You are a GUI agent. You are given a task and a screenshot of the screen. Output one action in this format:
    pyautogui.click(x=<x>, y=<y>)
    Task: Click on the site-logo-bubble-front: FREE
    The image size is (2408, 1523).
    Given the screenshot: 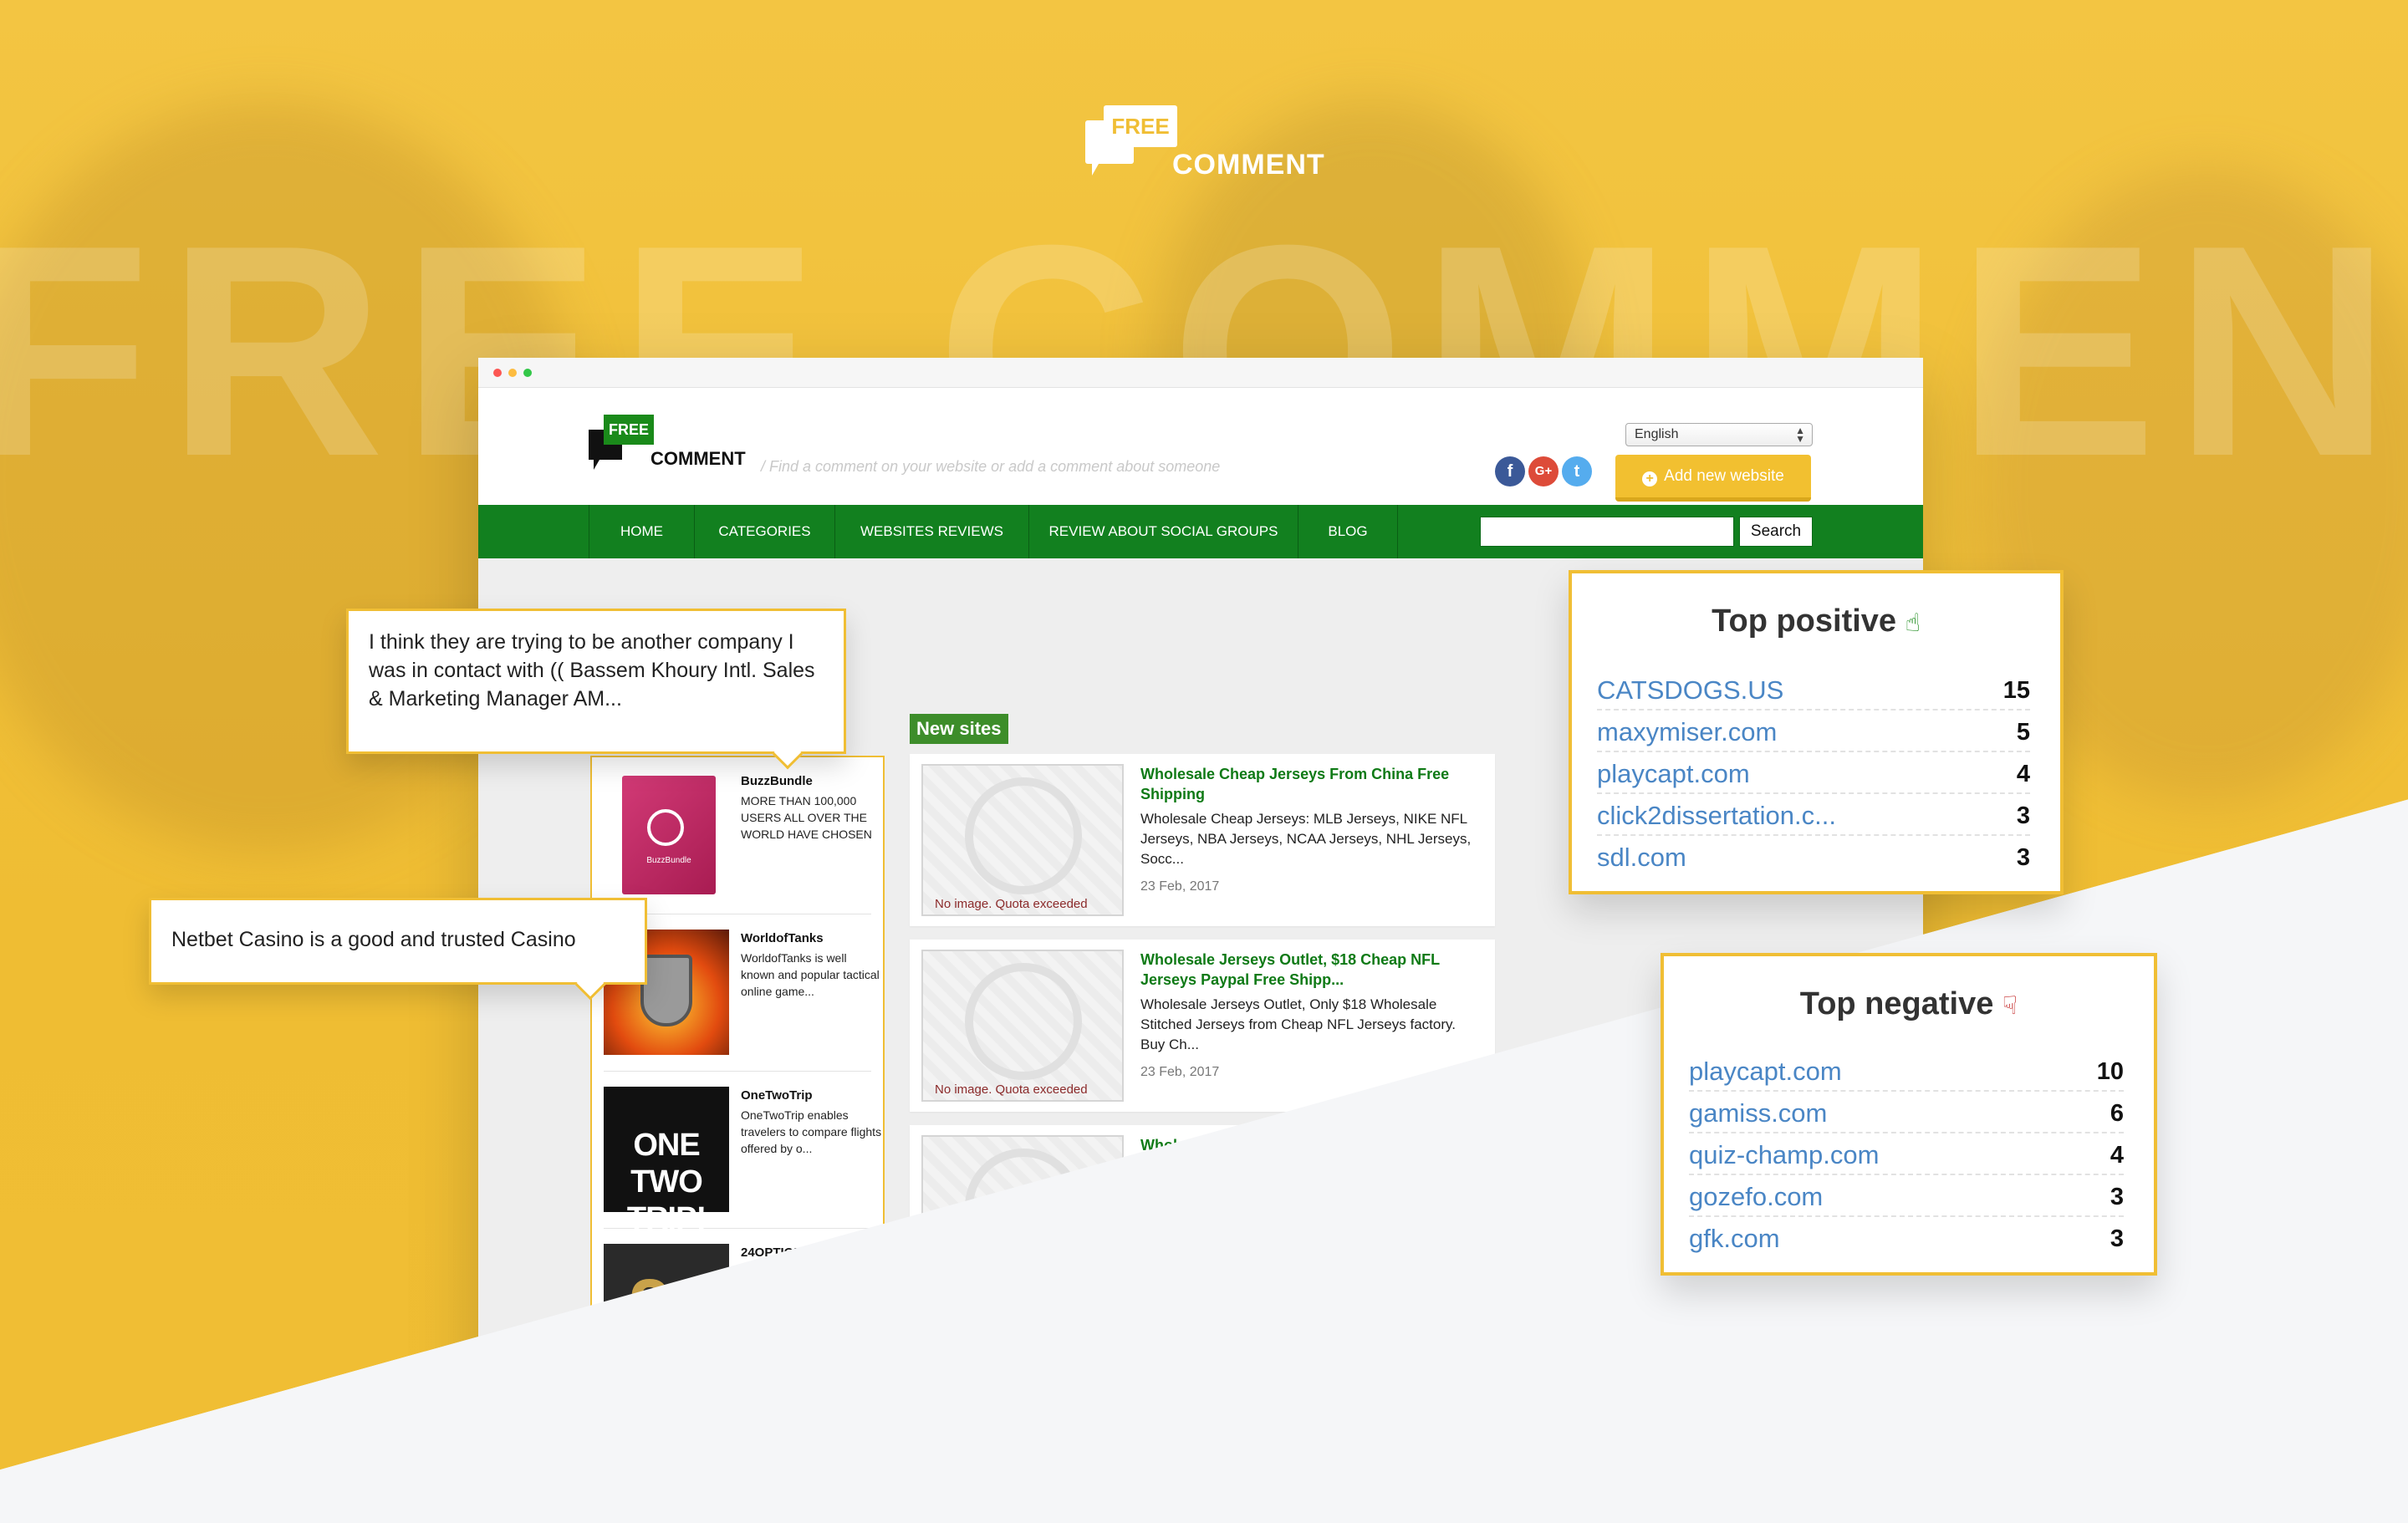 What is the action you would take?
    pyautogui.click(x=629, y=430)
    